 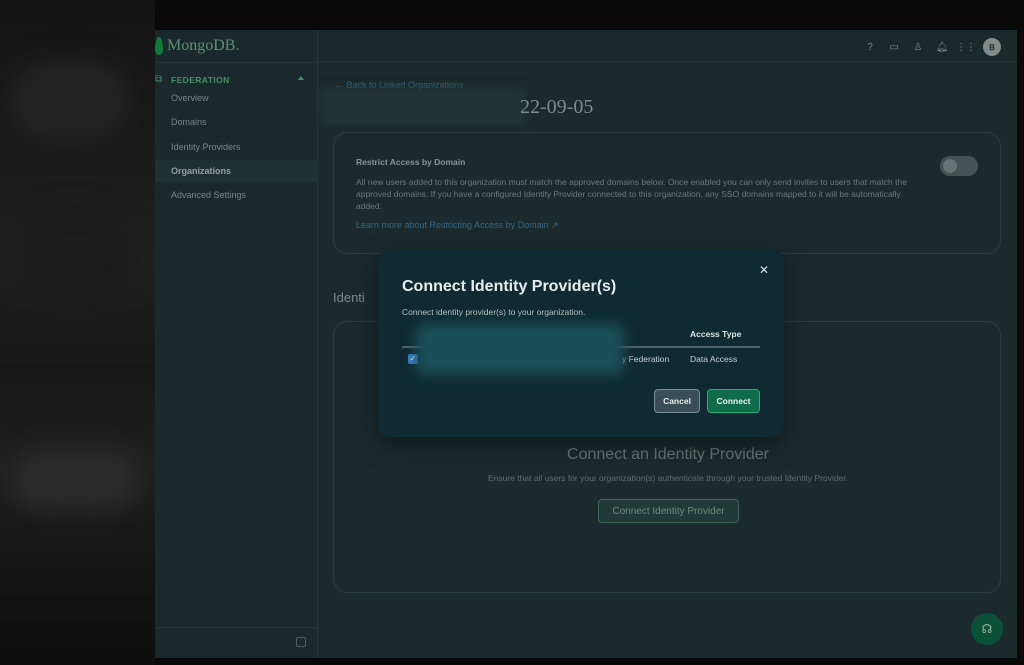 What do you see at coordinates (764, 270) in the screenshot?
I see `close-icon: ✕` at bounding box center [764, 270].